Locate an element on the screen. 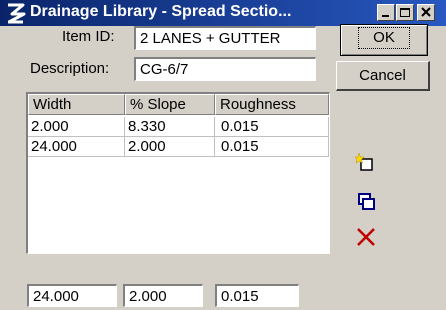 The width and height of the screenshot is (446, 310). delete-row-icon is located at coordinates (366, 237).